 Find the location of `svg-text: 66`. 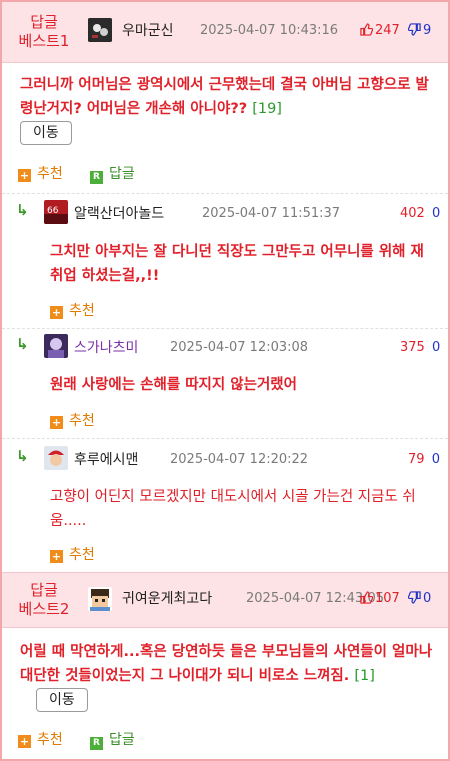

svg-text: 66 is located at coordinates (53, 211).